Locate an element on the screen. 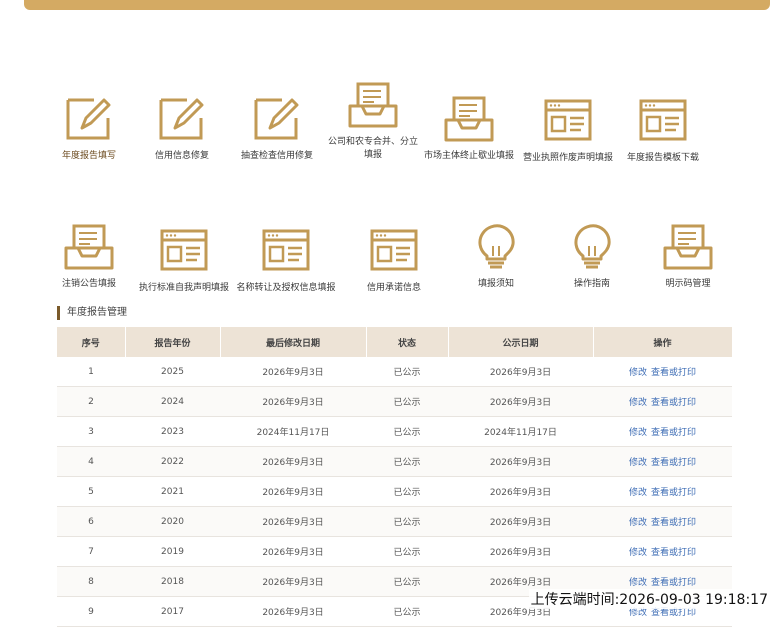 The image size is (776, 627). tile-label: 注销公告填报 is located at coordinates (88, 284).